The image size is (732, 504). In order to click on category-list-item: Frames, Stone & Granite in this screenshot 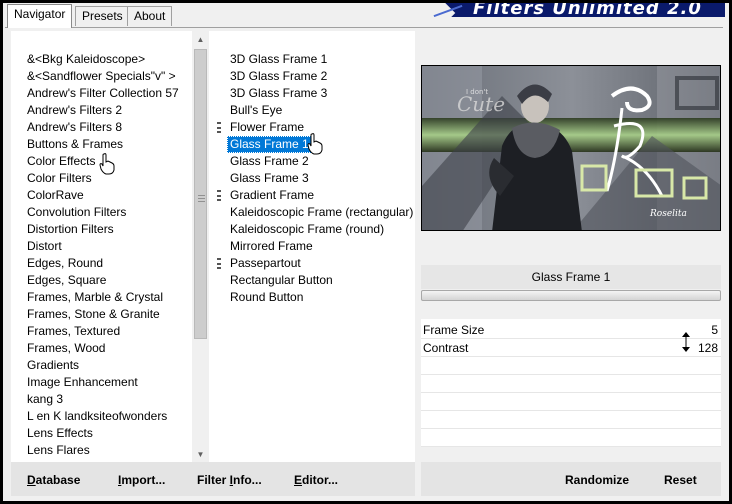, I will do `click(93, 314)`.